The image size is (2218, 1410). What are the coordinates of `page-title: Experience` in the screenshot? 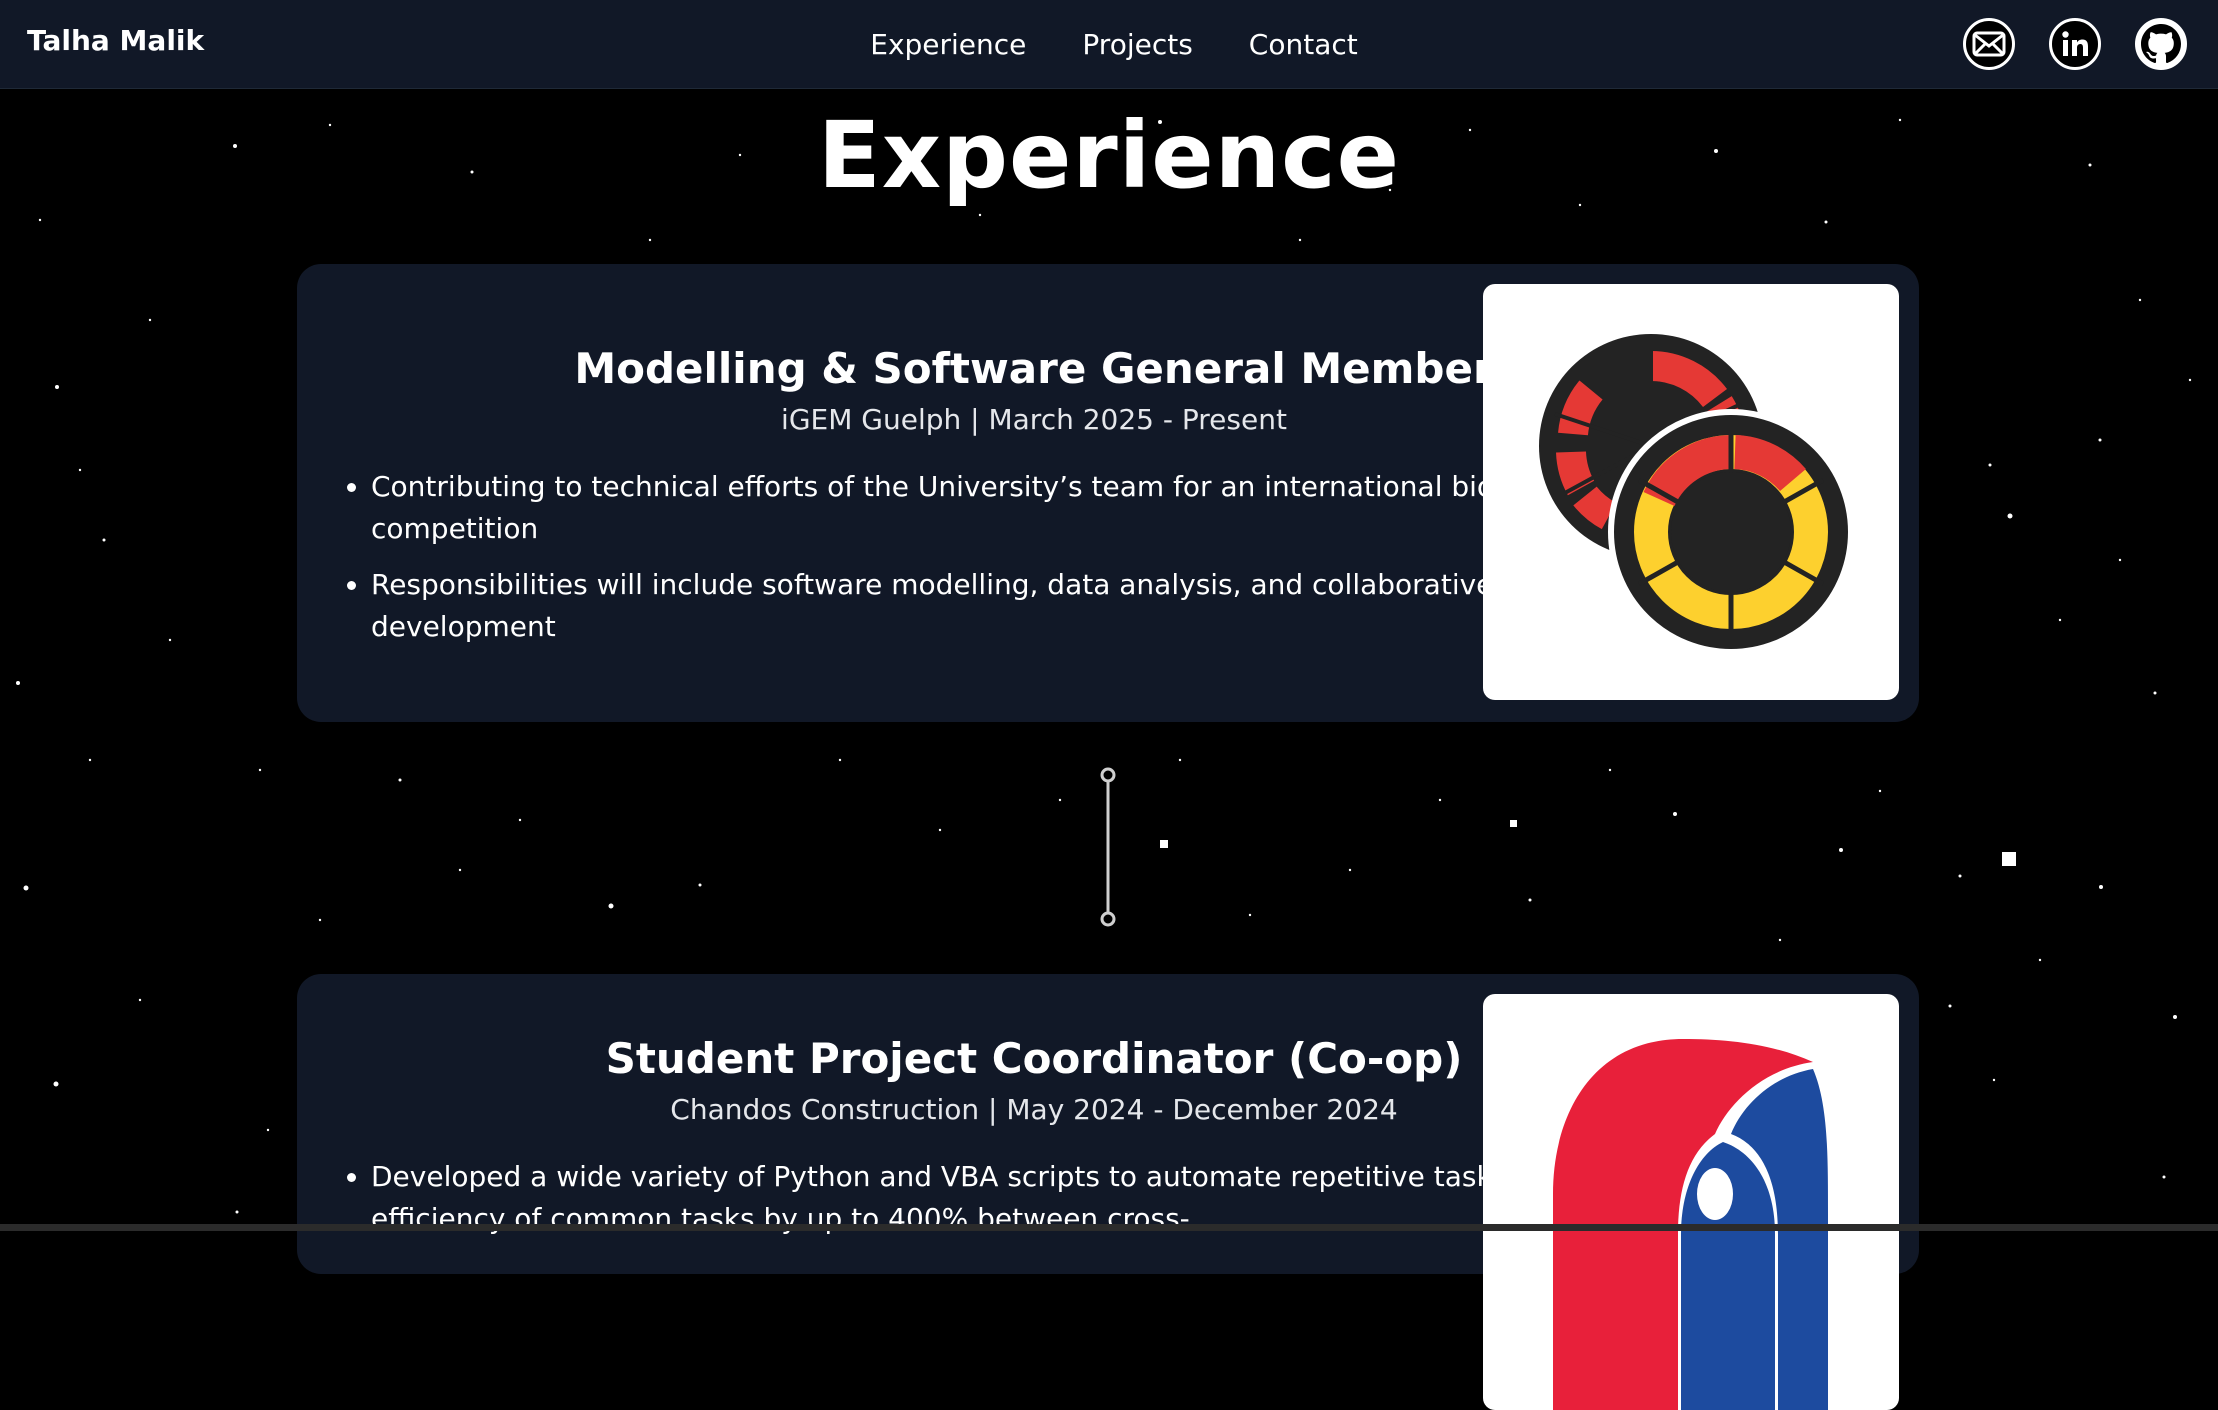 It's located at (1109, 155).